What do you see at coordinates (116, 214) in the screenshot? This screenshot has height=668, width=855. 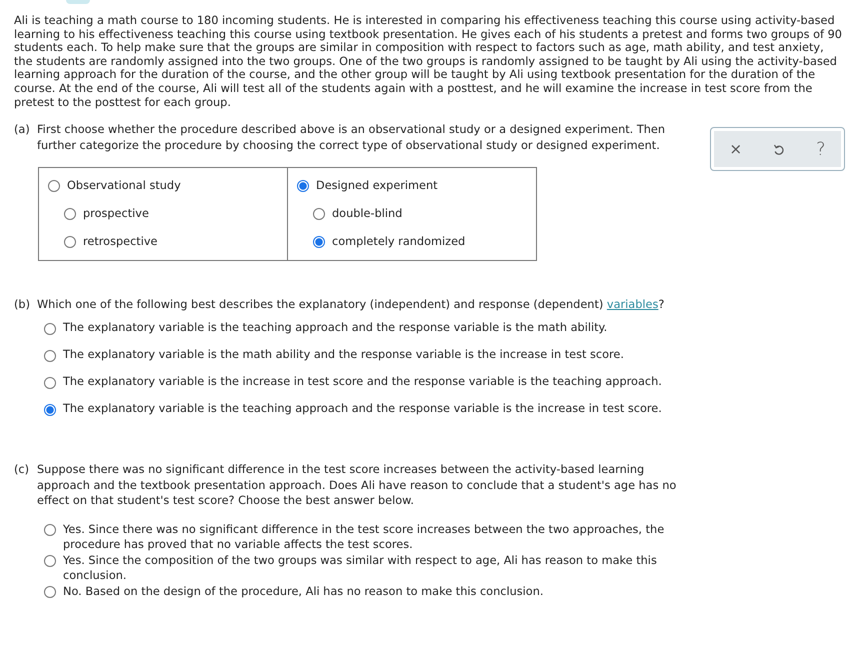 I see `option-label: prospective` at bounding box center [116, 214].